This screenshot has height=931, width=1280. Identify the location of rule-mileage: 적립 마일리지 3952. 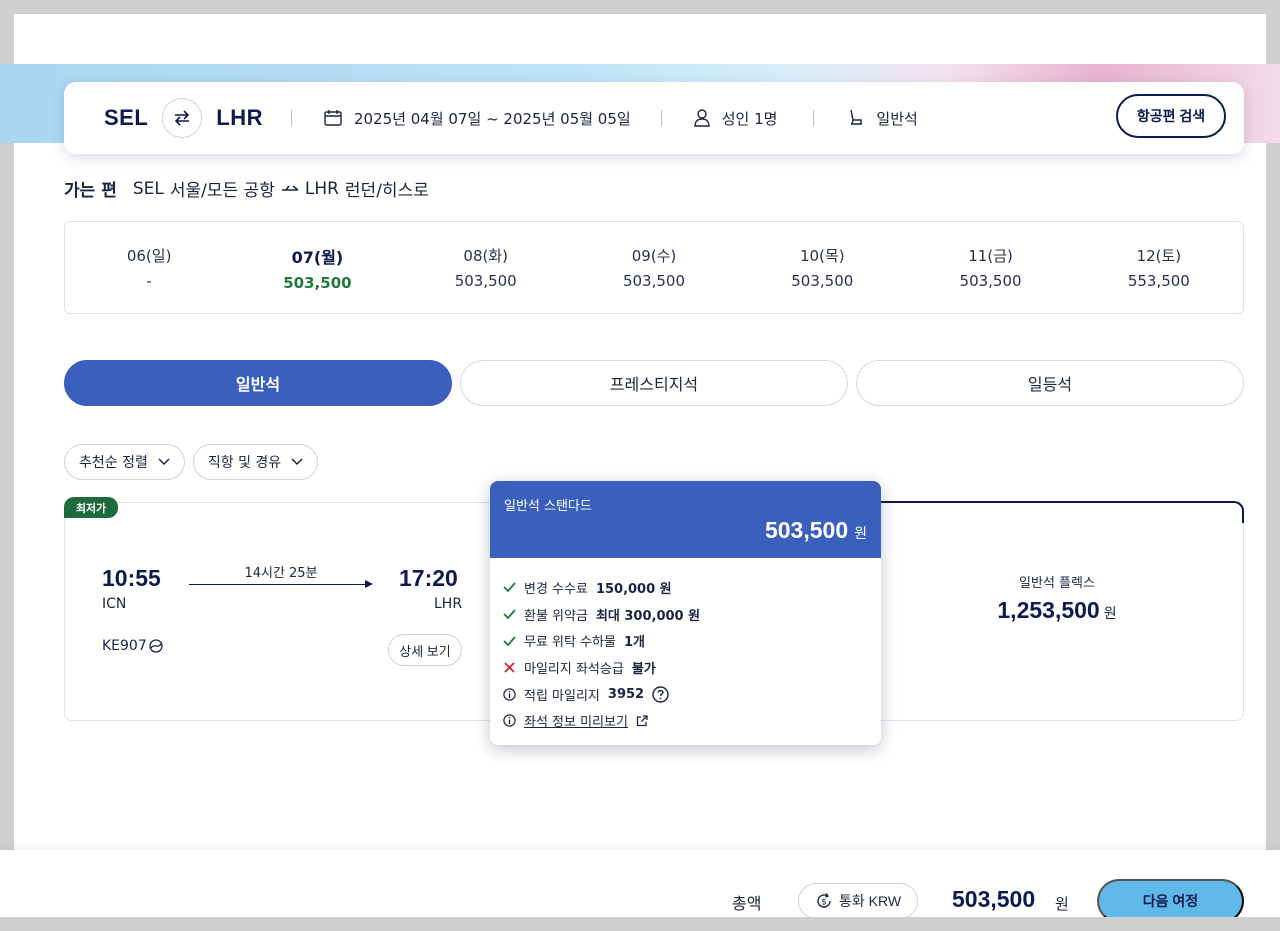
(685, 694).